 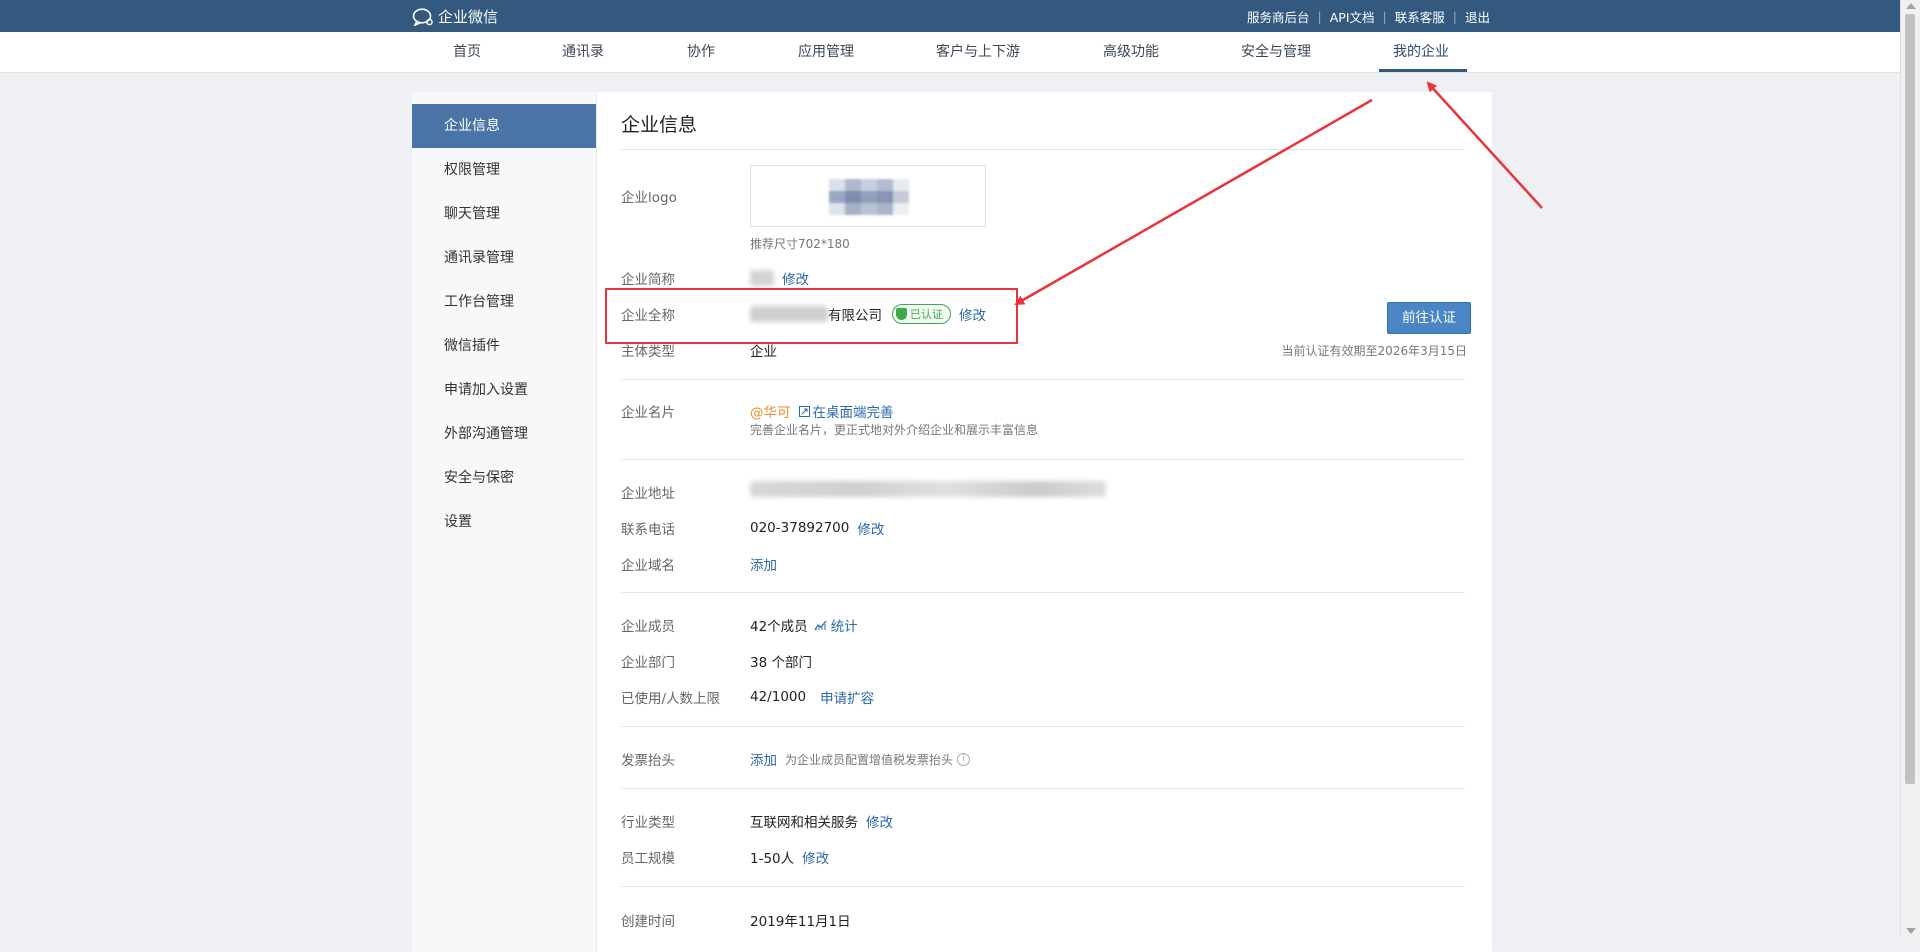 I want to click on staff-size-row: 1-50人 修改, so click(x=789, y=857).